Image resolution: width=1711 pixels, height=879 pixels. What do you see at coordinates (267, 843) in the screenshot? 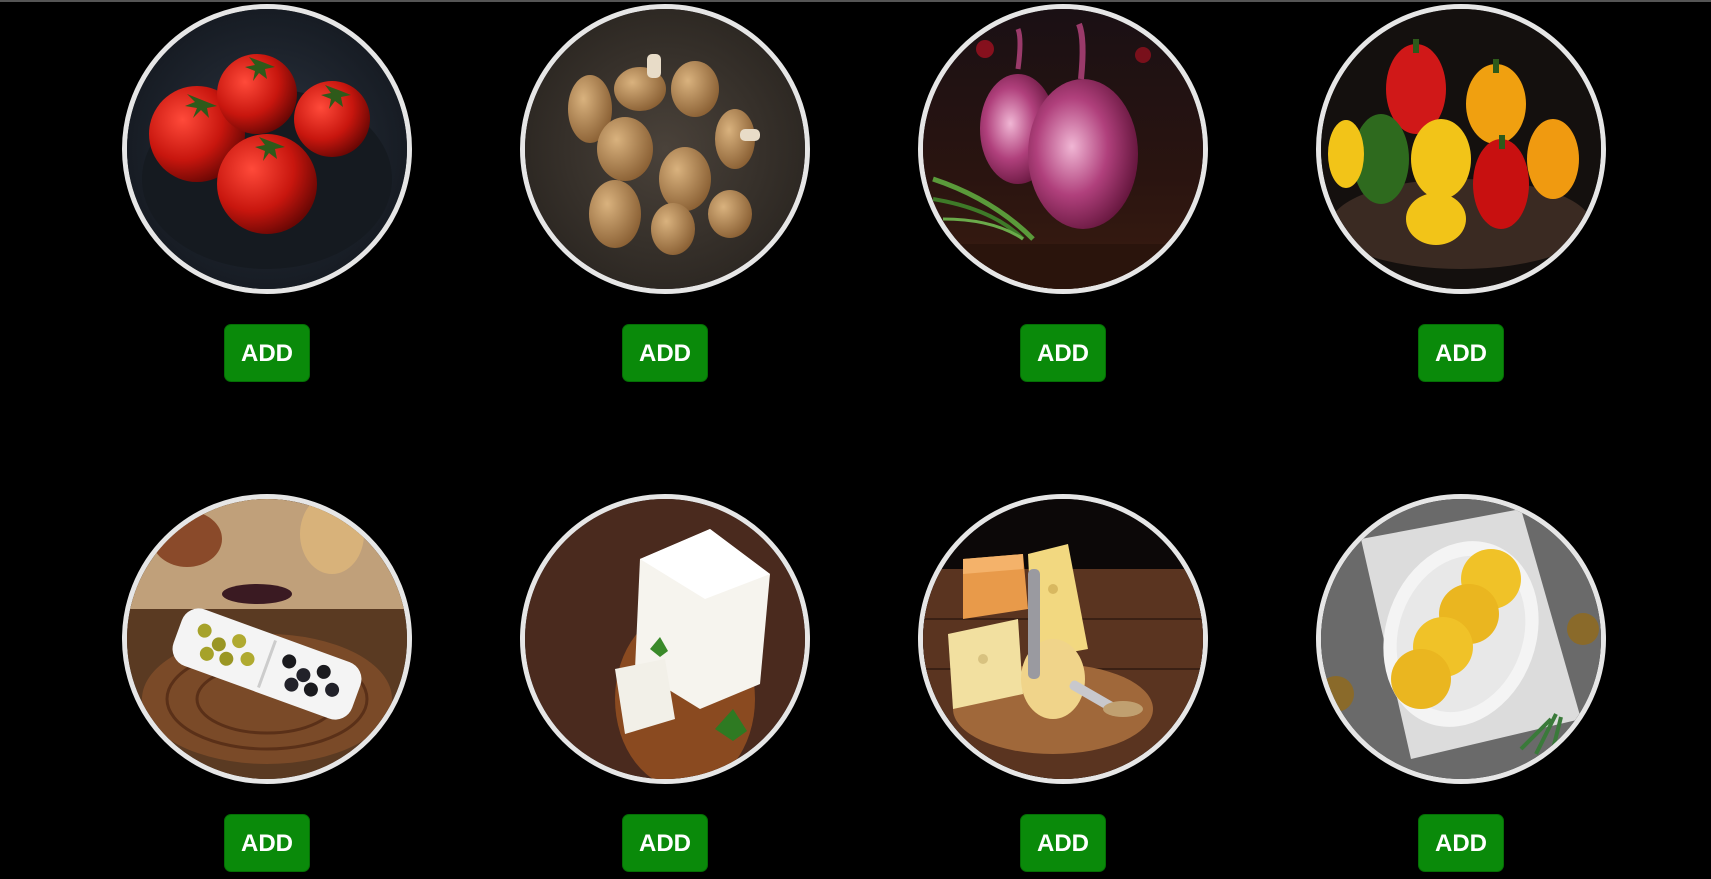
I see `add-button-olives: ADD` at bounding box center [267, 843].